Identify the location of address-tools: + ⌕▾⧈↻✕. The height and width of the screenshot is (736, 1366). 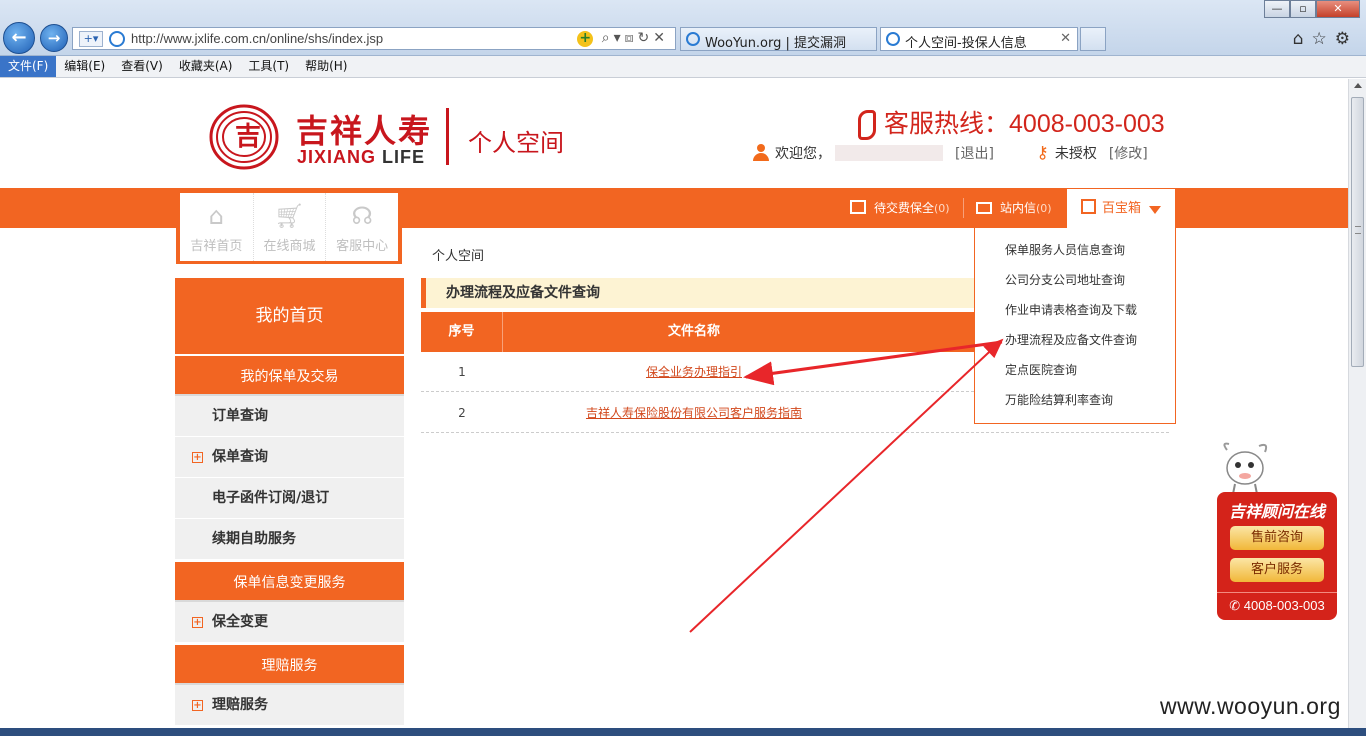
(623, 38).